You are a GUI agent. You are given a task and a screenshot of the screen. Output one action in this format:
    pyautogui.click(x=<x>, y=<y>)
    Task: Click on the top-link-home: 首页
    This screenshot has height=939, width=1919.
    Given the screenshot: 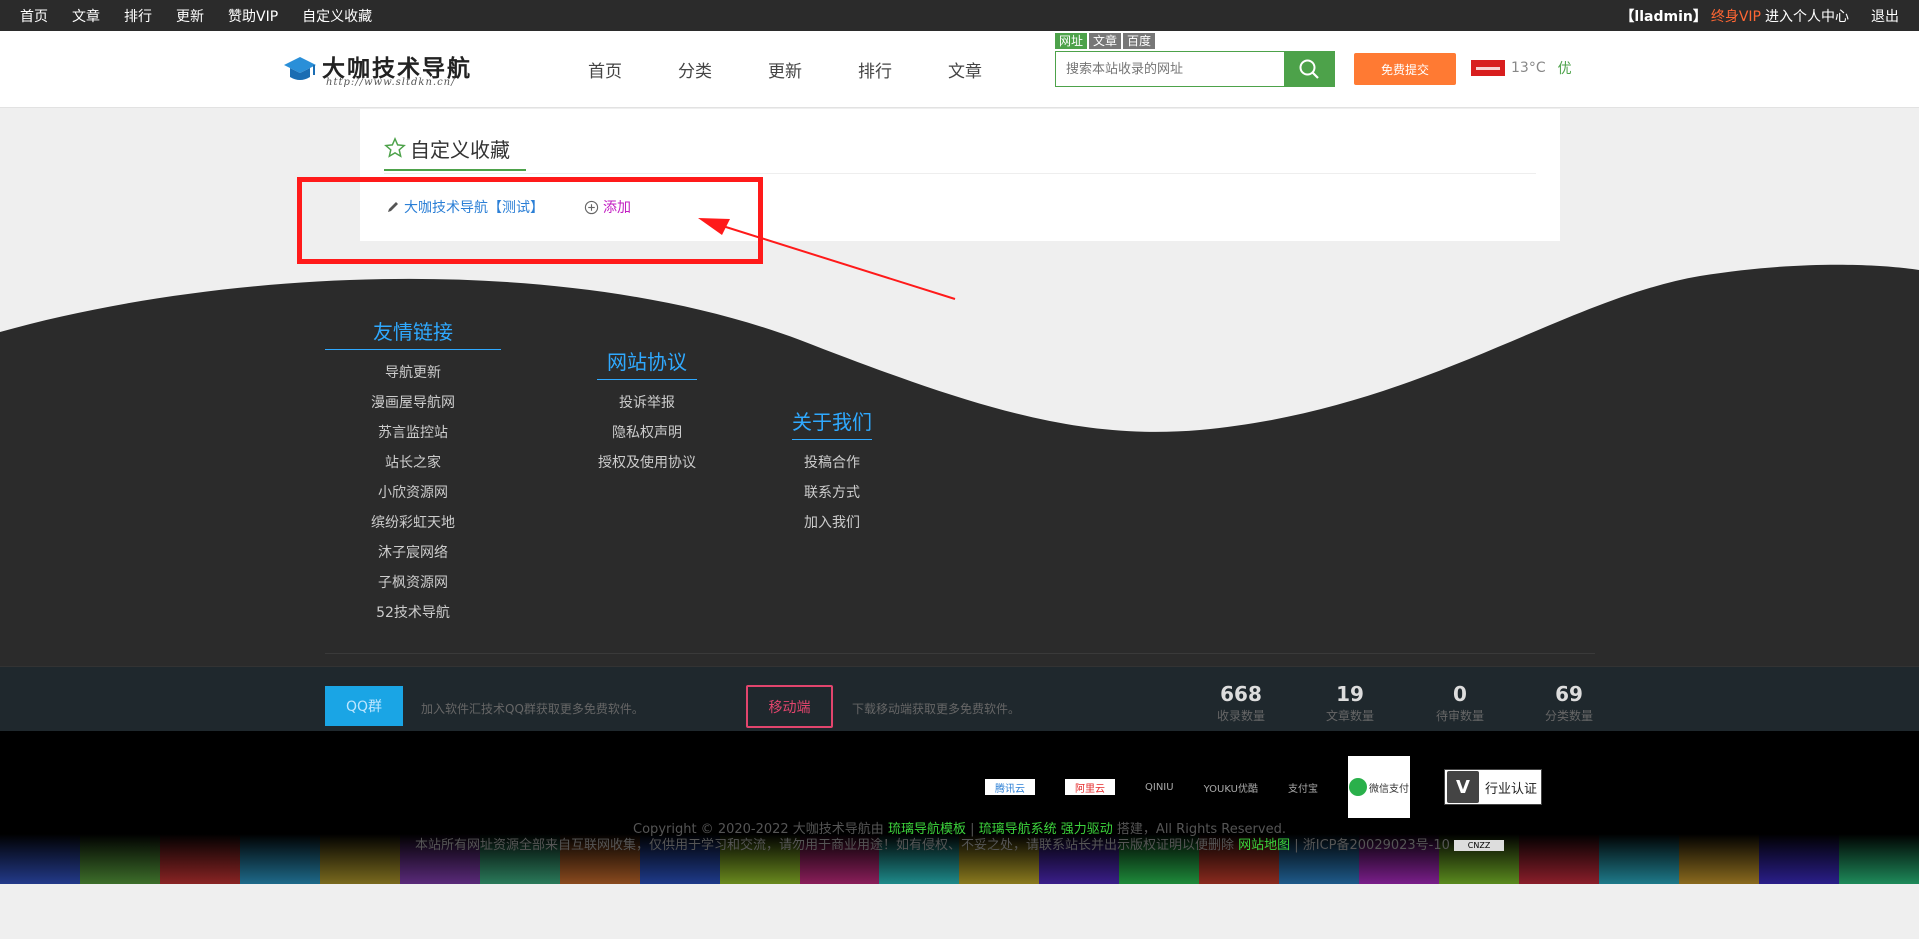 What is the action you would take?
    pyautogui.click(x=34, y=16)
    